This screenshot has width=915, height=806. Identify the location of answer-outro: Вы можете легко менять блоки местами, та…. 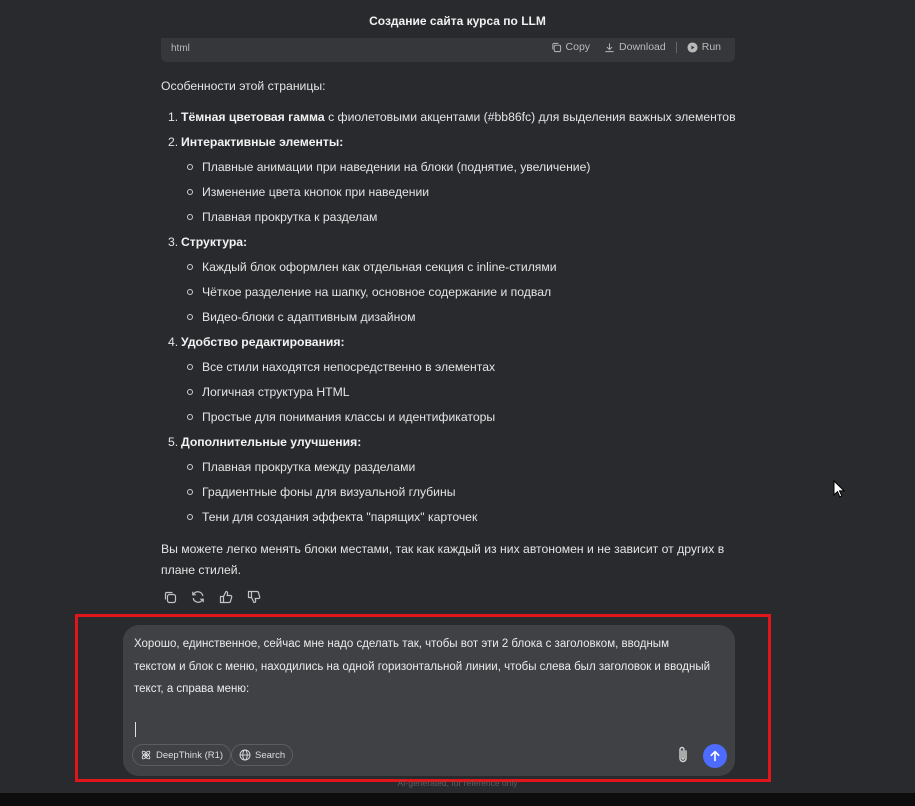
(443, 559).